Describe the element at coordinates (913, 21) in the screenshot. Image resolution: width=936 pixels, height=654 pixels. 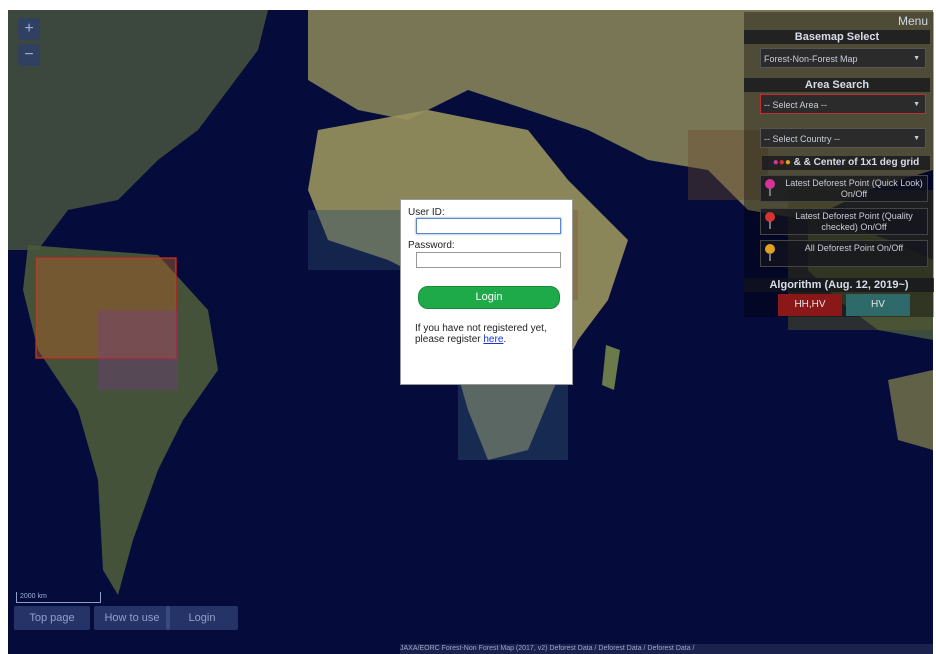
I see `menu-button: Menu` at that location.